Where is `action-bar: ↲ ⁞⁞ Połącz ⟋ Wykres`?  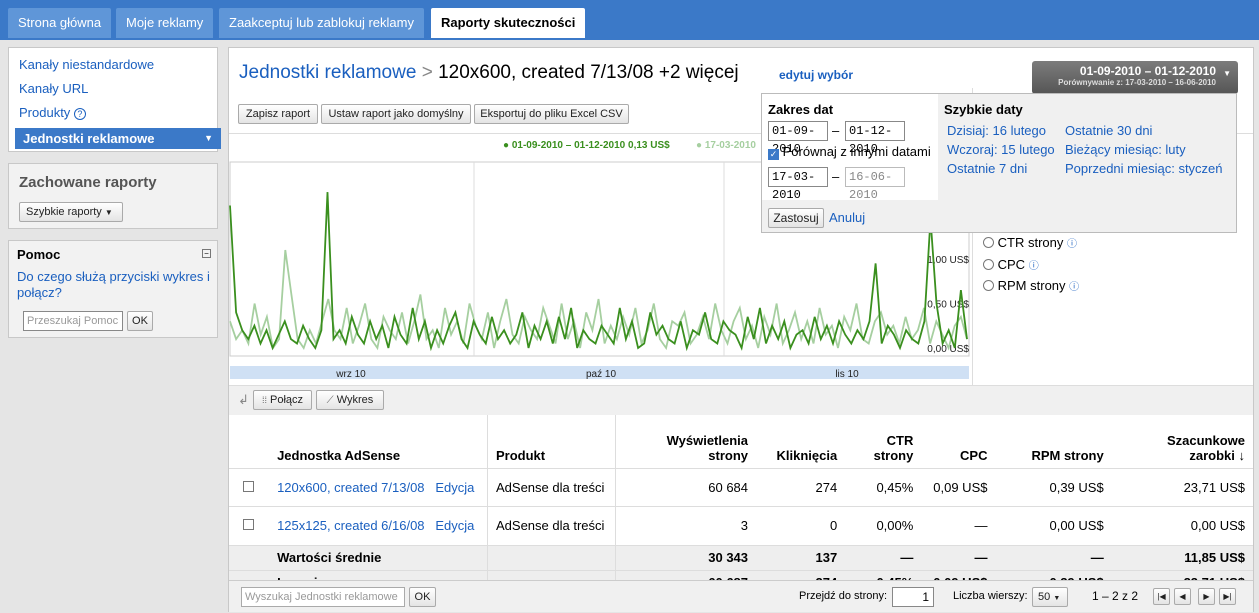
action-bar: ↲ ⁞⁞ Połącz ⟋ Wykres is located at coordinates (741, 400).